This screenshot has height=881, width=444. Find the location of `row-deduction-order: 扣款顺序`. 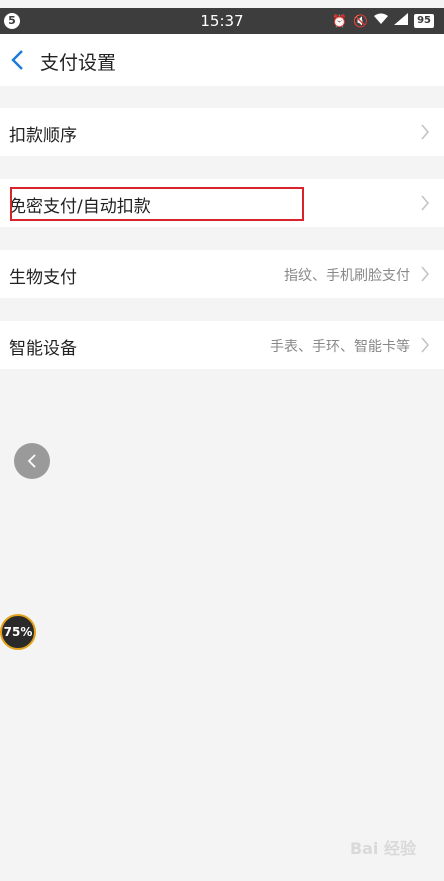

row-deduction-order: 扣款顺序 is located at coordinates (222, 132).